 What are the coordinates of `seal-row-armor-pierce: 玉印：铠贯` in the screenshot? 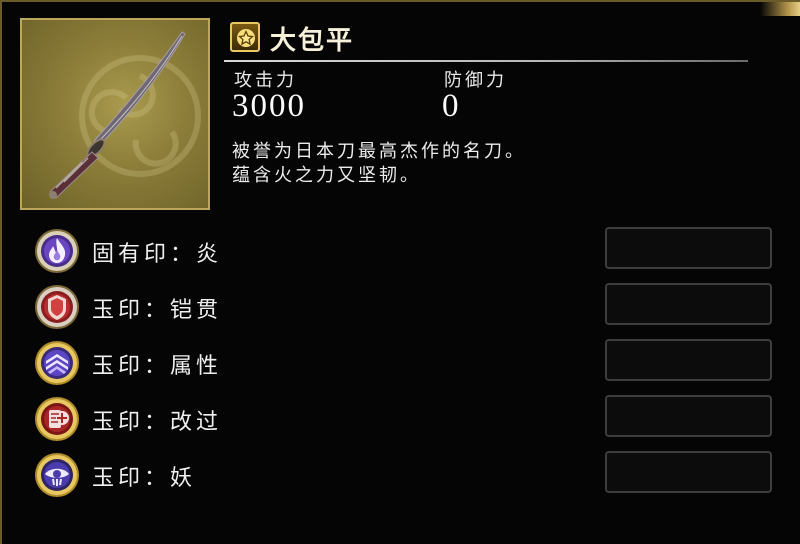 It's located at (404, 307).